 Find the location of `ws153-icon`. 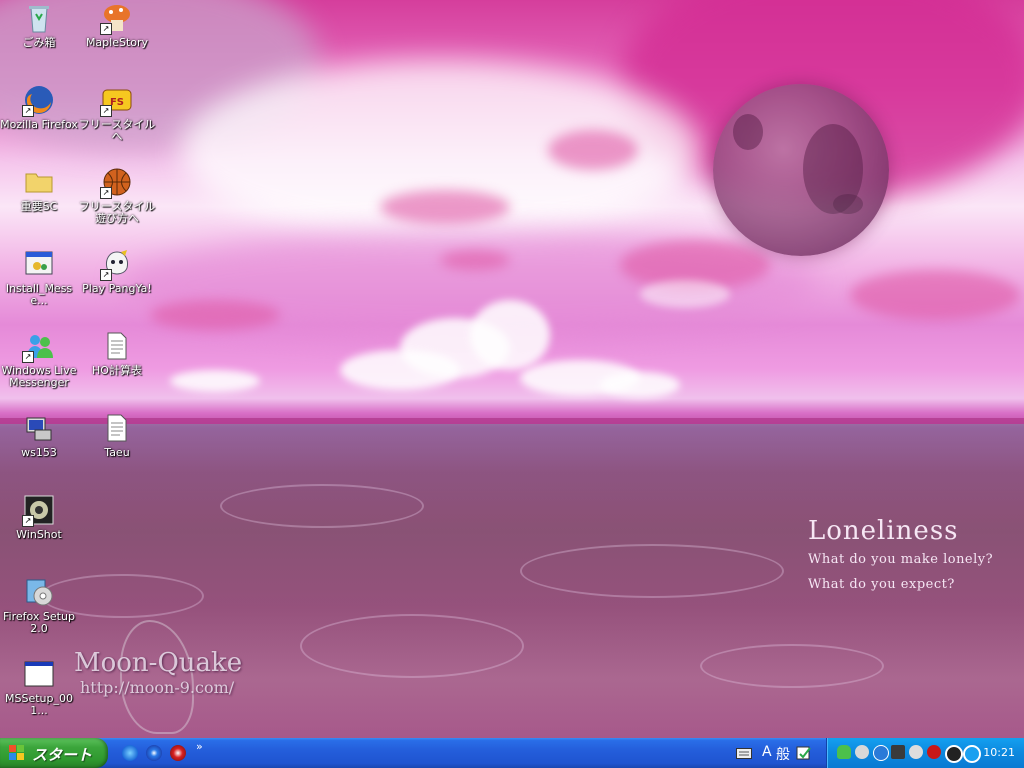

ws153-icon is located at coordinates (39, 428).